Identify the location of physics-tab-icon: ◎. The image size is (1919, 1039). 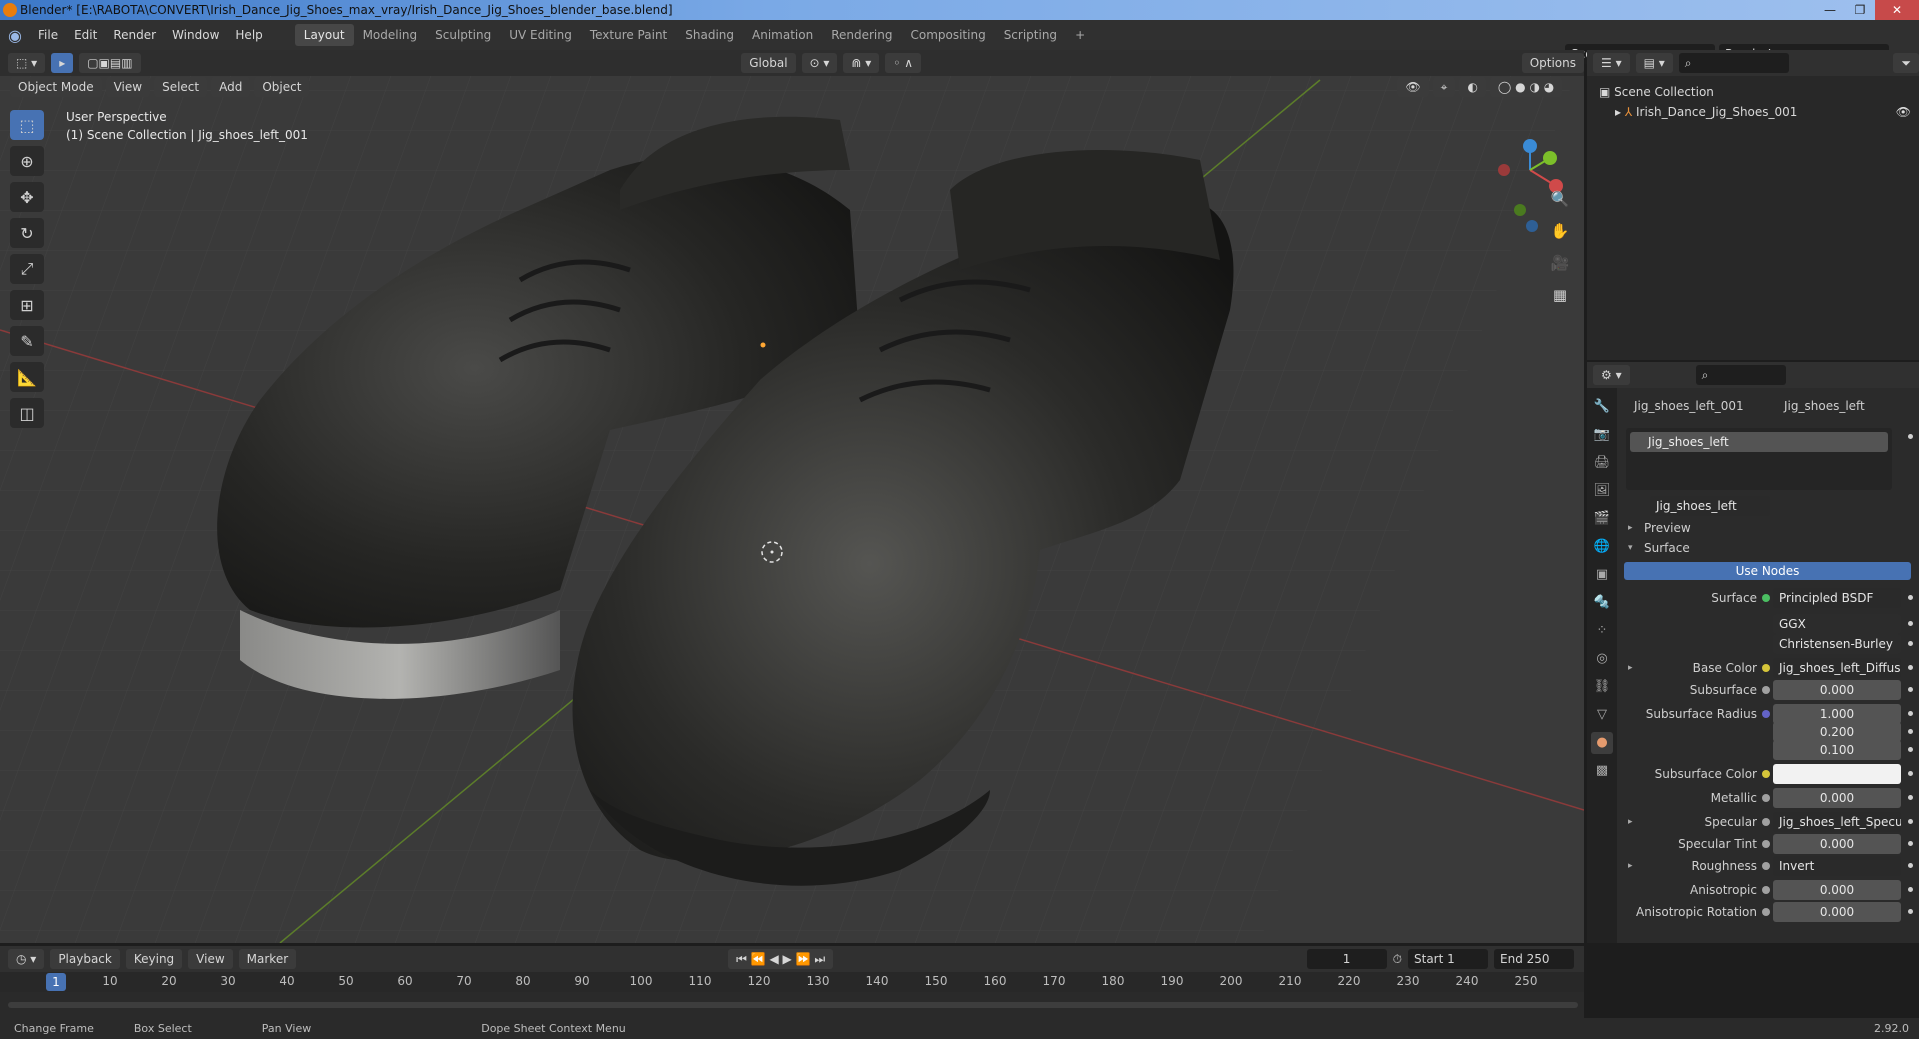
(1602, 659).